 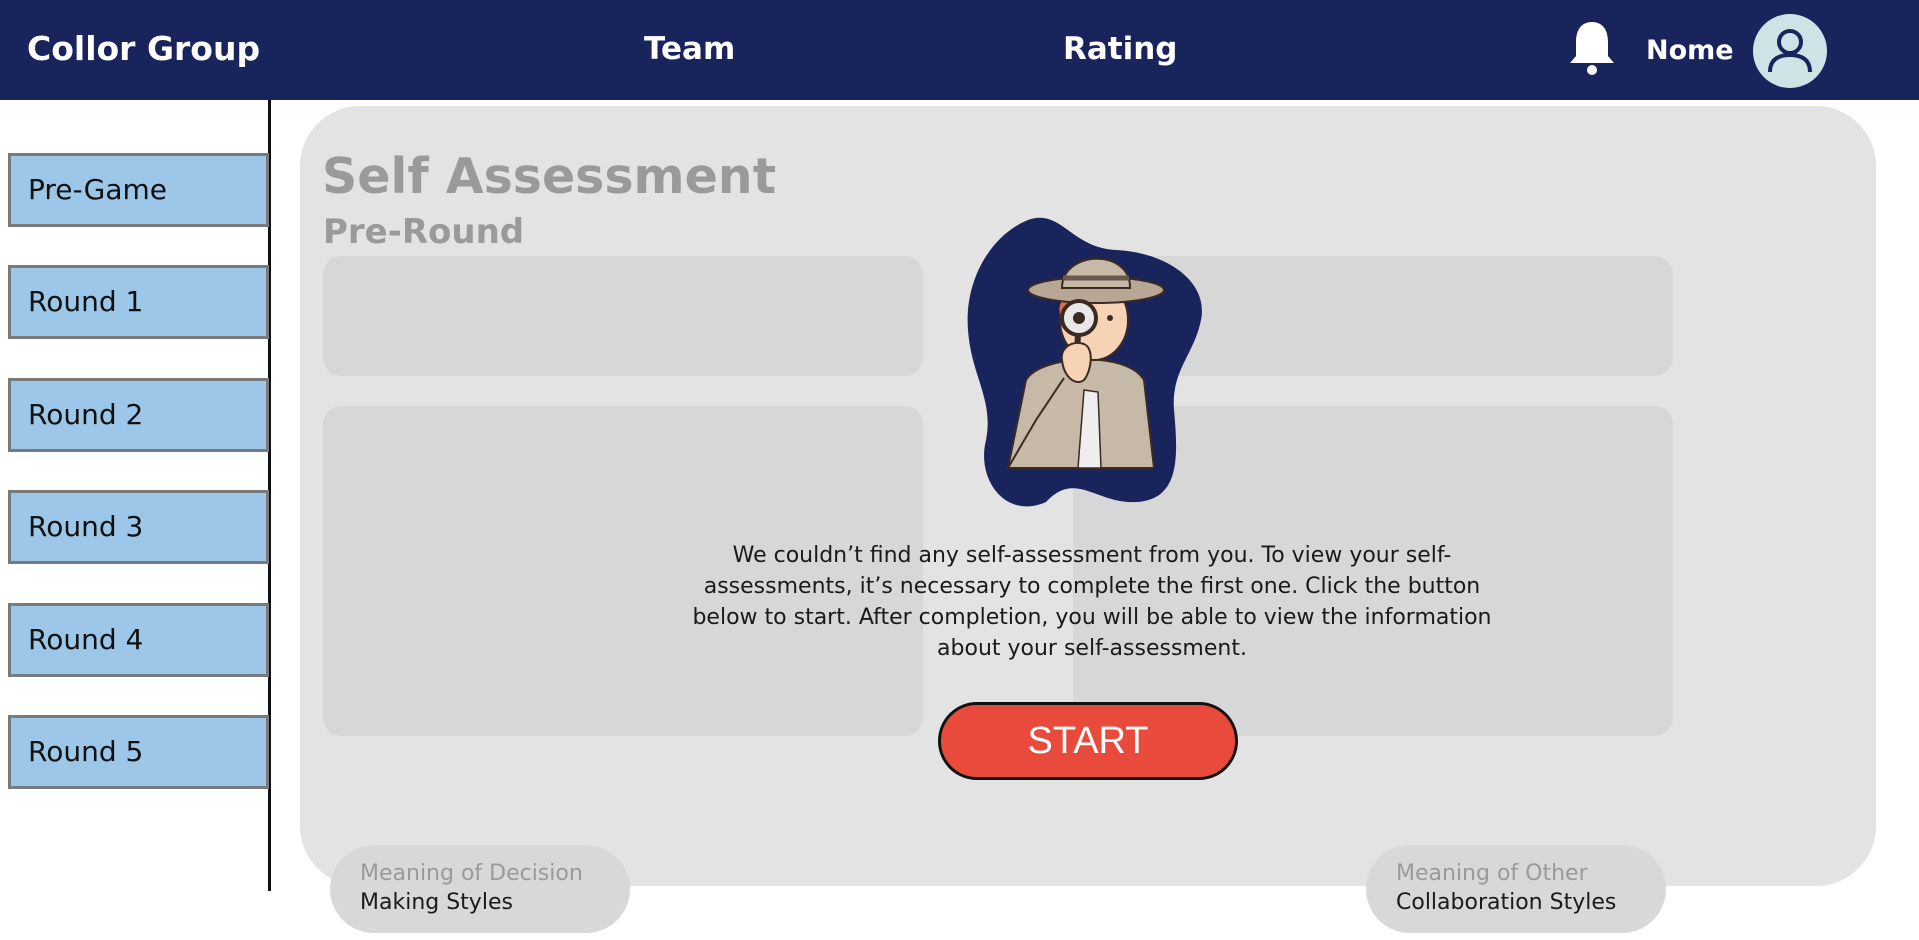 What do you see at coordinates (138, 752) in the screenshot?
I see `sidebar-item-round-5: Round 5` at bounding box center [138, 752].